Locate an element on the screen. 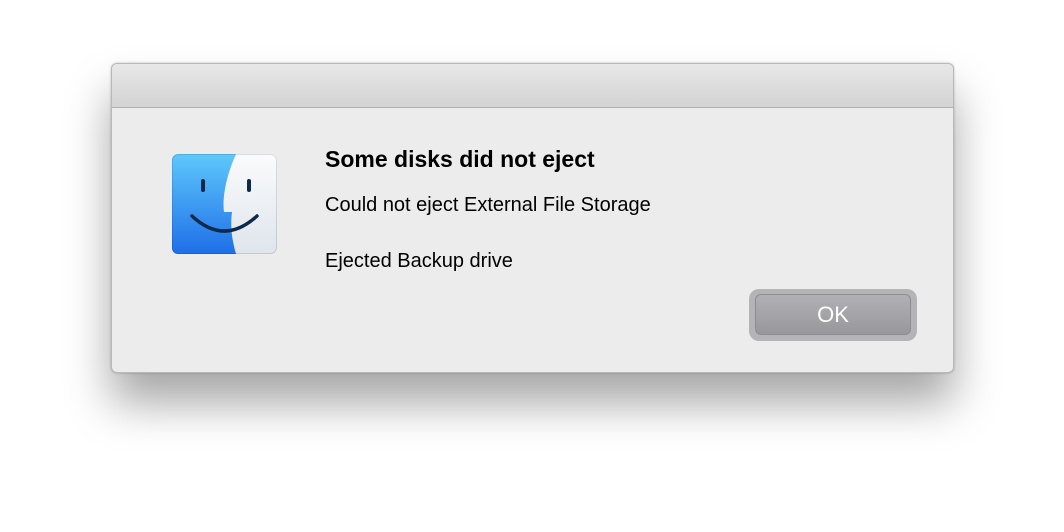 The image size is (1064, 532). ok-button: OK is located at coordinates (833, 314).